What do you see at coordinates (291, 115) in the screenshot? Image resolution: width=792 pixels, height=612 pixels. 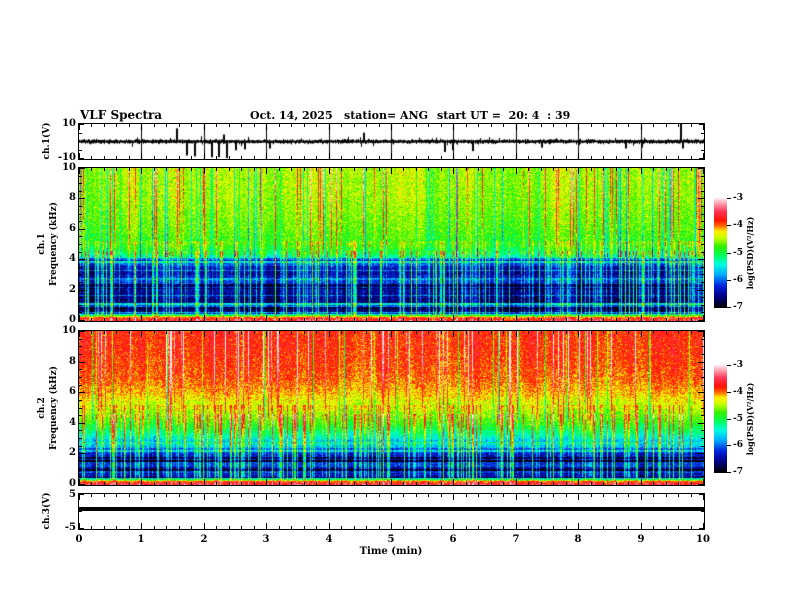 I see `figure-date: Oct. 14, 2025` at bounding box center [291, 115].